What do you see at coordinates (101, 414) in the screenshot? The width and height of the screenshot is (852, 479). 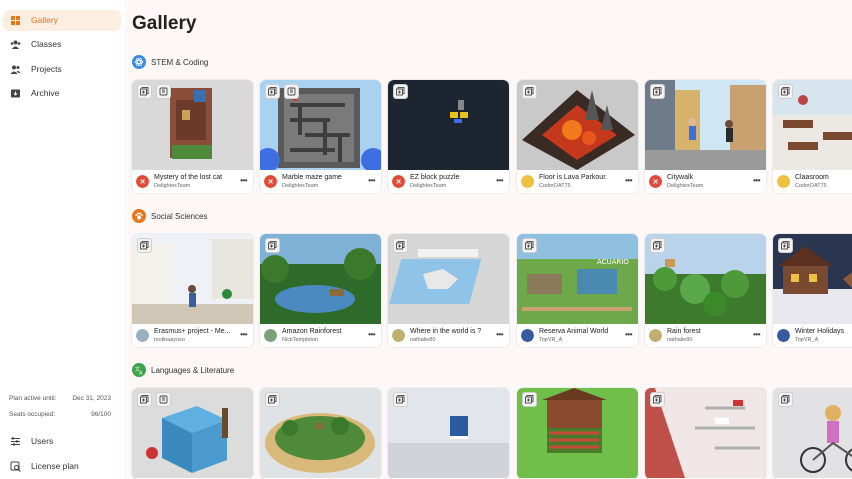 I see `seats-value: 96/100` at bounding box center [101, 414].